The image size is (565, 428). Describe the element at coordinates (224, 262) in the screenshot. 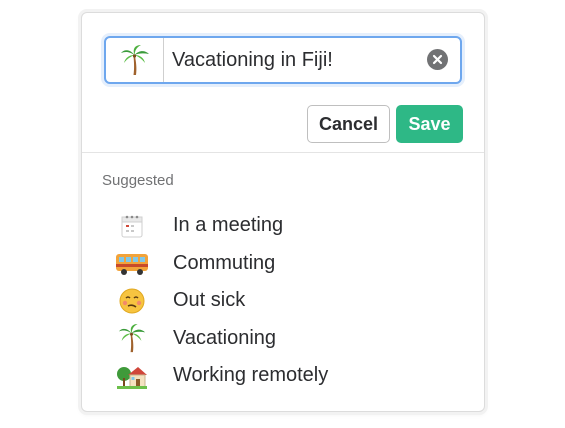

I see `suggested-item-label: Commuting` at that location.